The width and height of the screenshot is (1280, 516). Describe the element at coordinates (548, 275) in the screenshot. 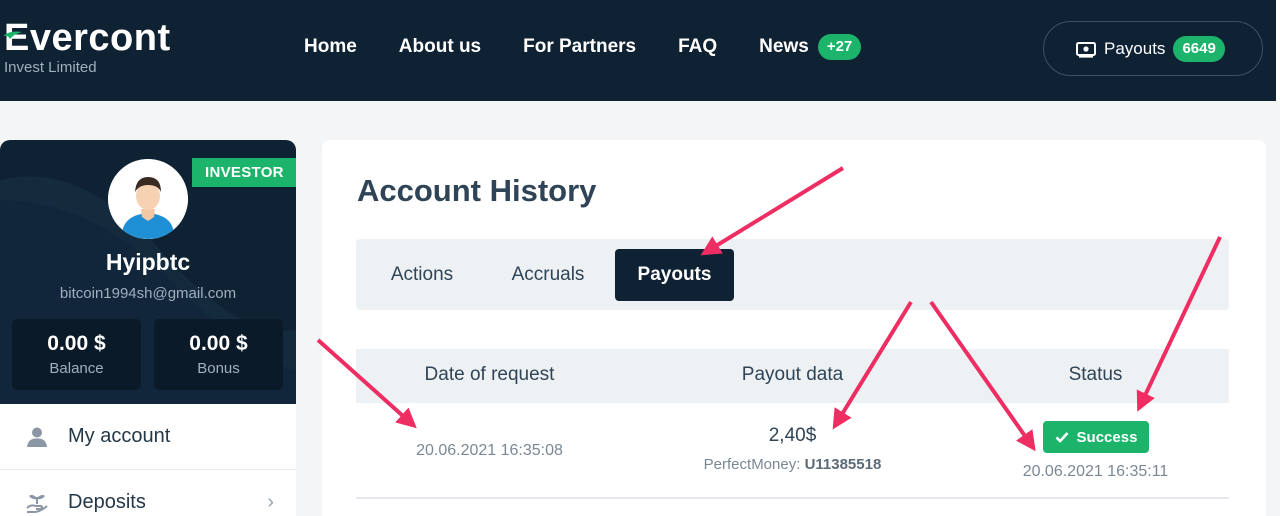

I see `tab-accruals: Accruals` at that location.